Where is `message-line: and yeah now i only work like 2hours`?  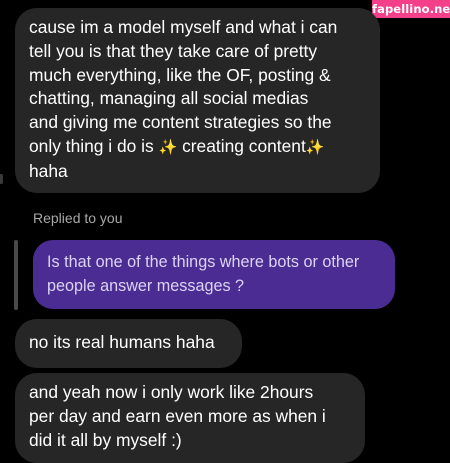
message-line: and yeah now i only work like 2hours is located at coordinates (171, 392).